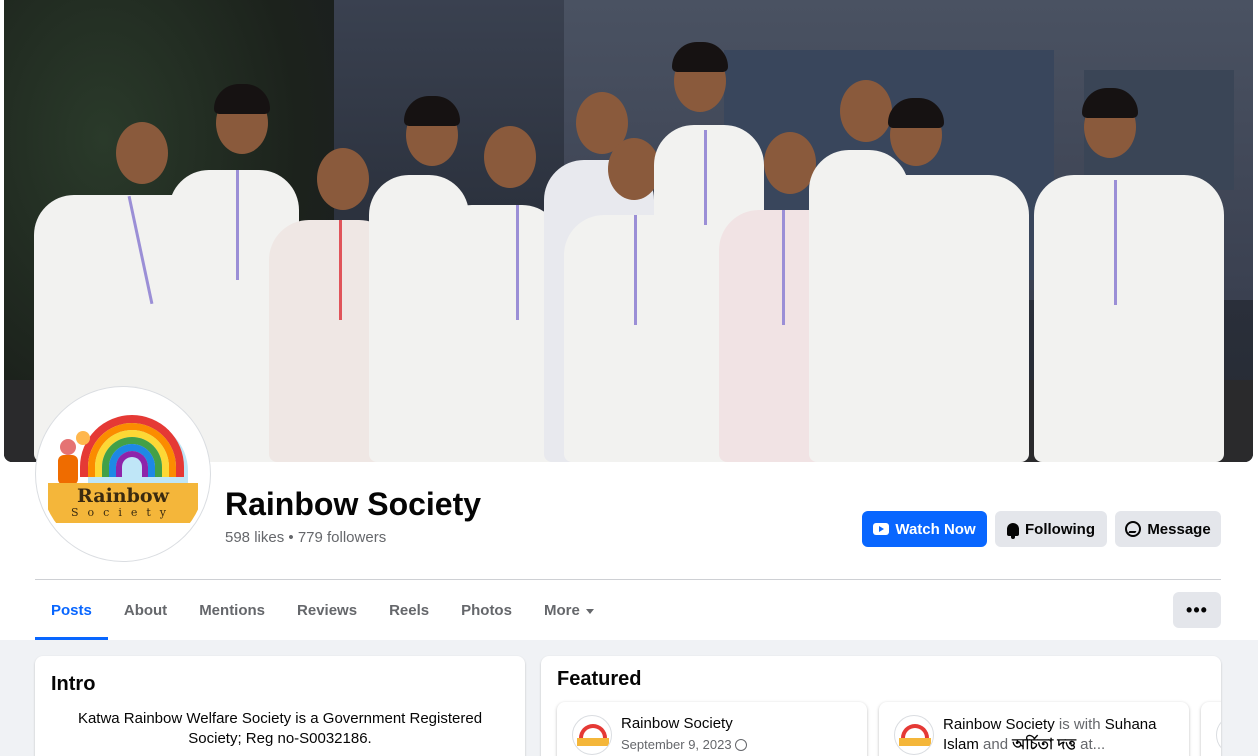  I want to click on following-label: Following, so click(1060, 529).